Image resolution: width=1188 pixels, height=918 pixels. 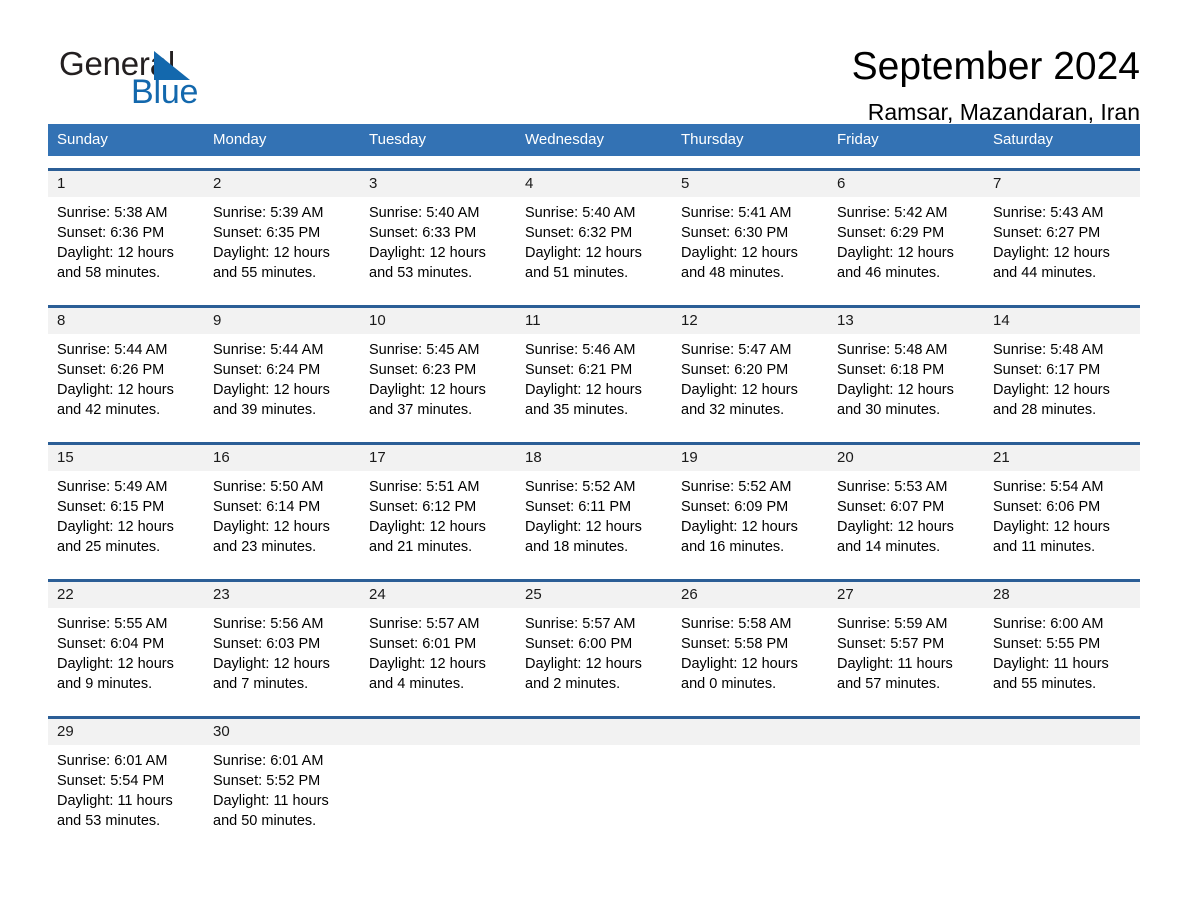 I want to click on daylight-text-line2: and 35 minutes., so click(x=577, y=410).